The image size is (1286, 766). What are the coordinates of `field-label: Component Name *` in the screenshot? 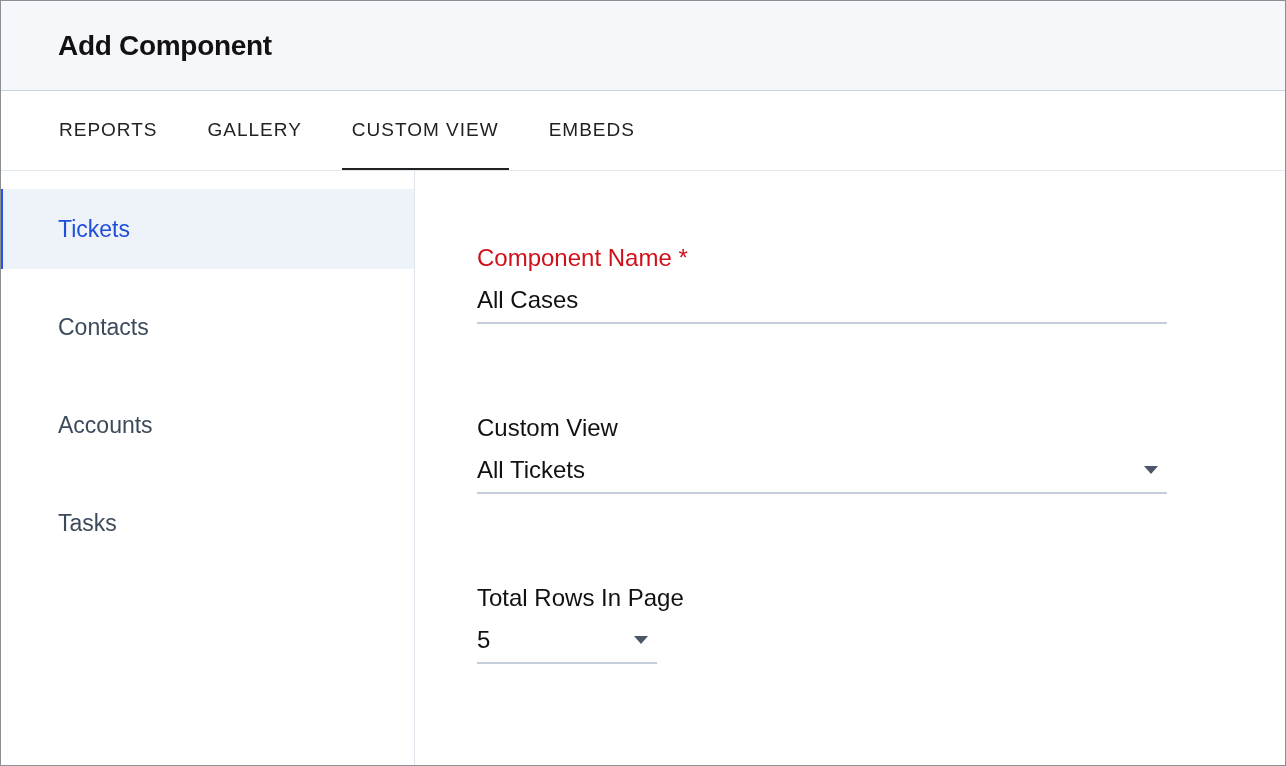 It's located at (583, 258).